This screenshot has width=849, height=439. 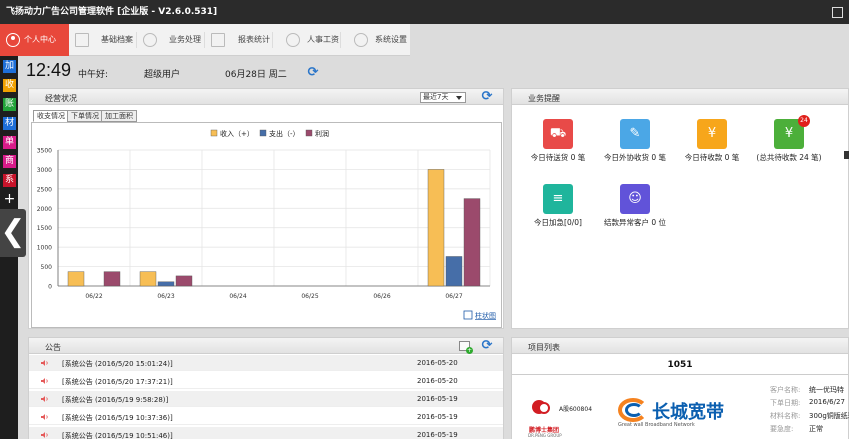 I want to click on quick-add-button: +, so click(x=9, y=199).